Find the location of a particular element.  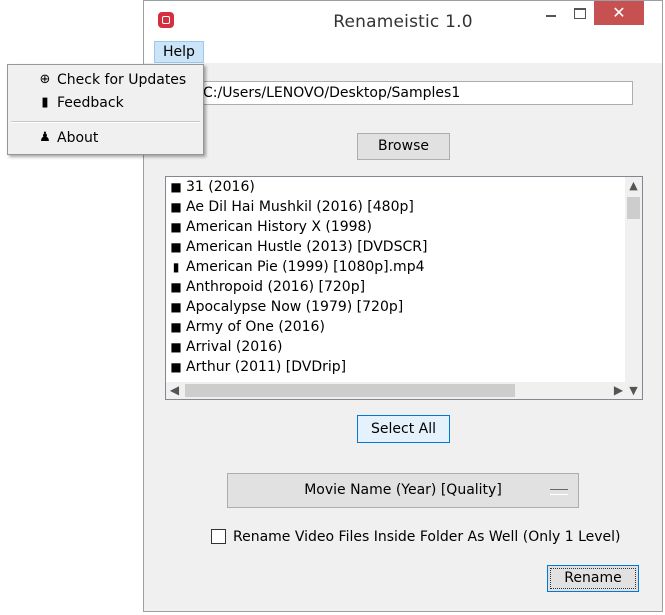

scroll-down-icon: ▼ is located at coordinates (633, 390).